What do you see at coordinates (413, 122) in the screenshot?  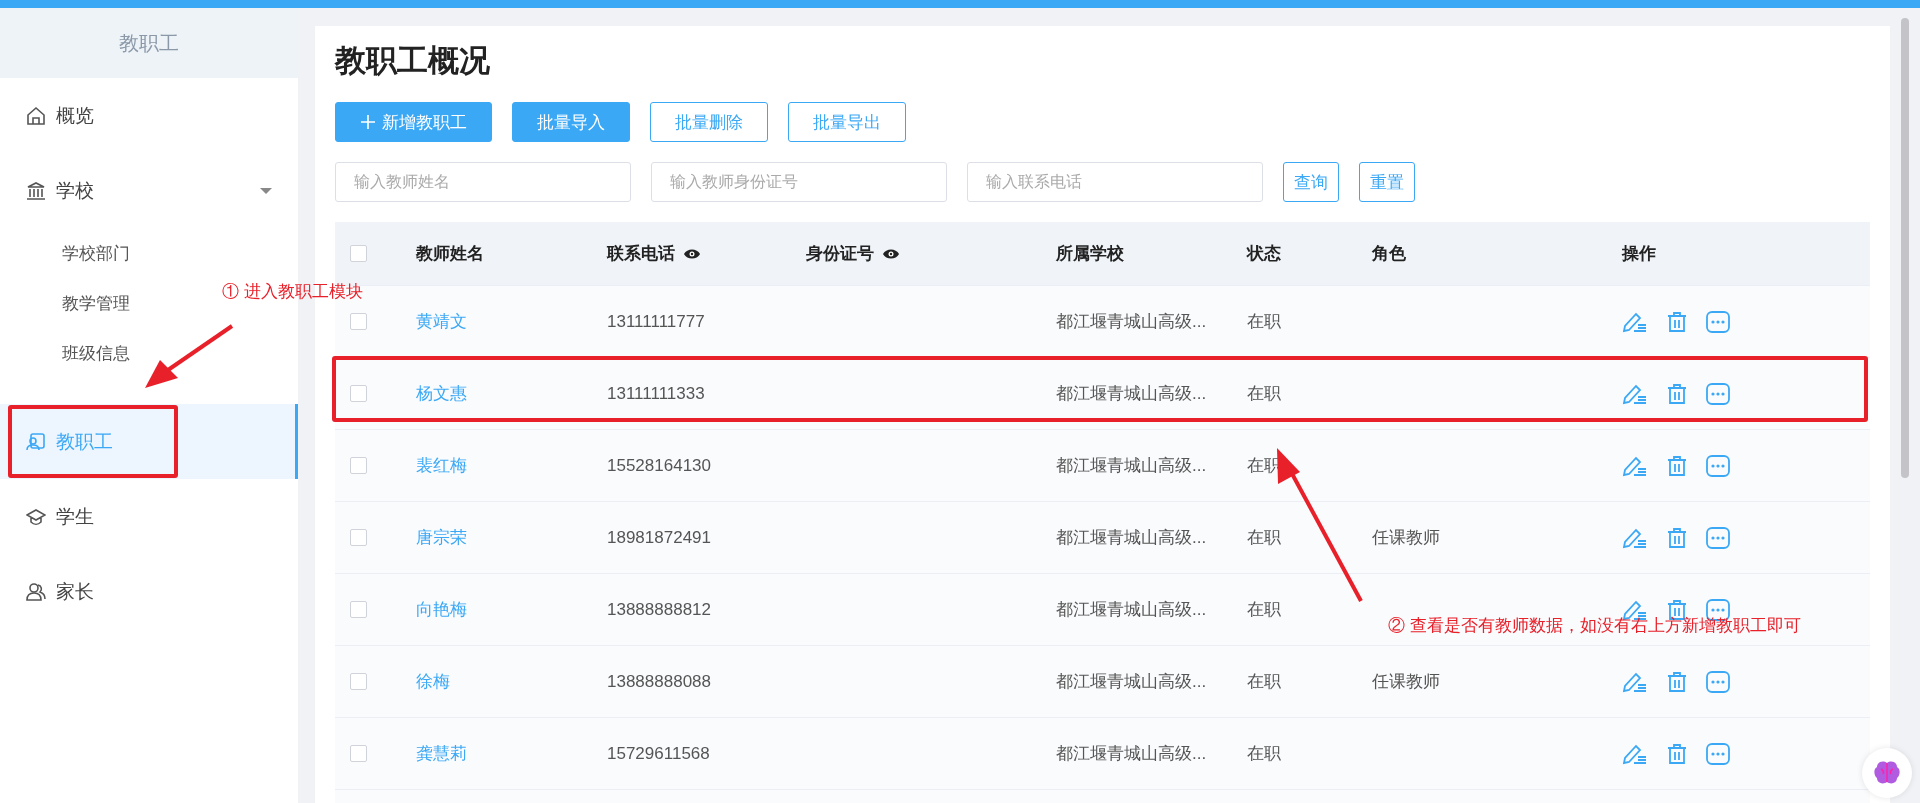 I see `action-button: 新增教职工` at bounding box center [413, 122].